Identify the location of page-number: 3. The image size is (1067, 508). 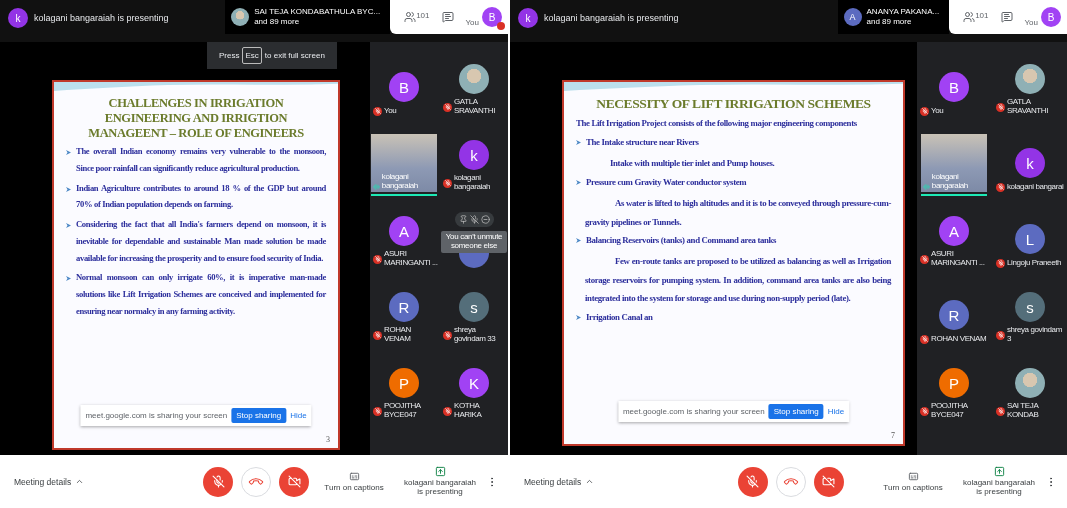
(328, 439).